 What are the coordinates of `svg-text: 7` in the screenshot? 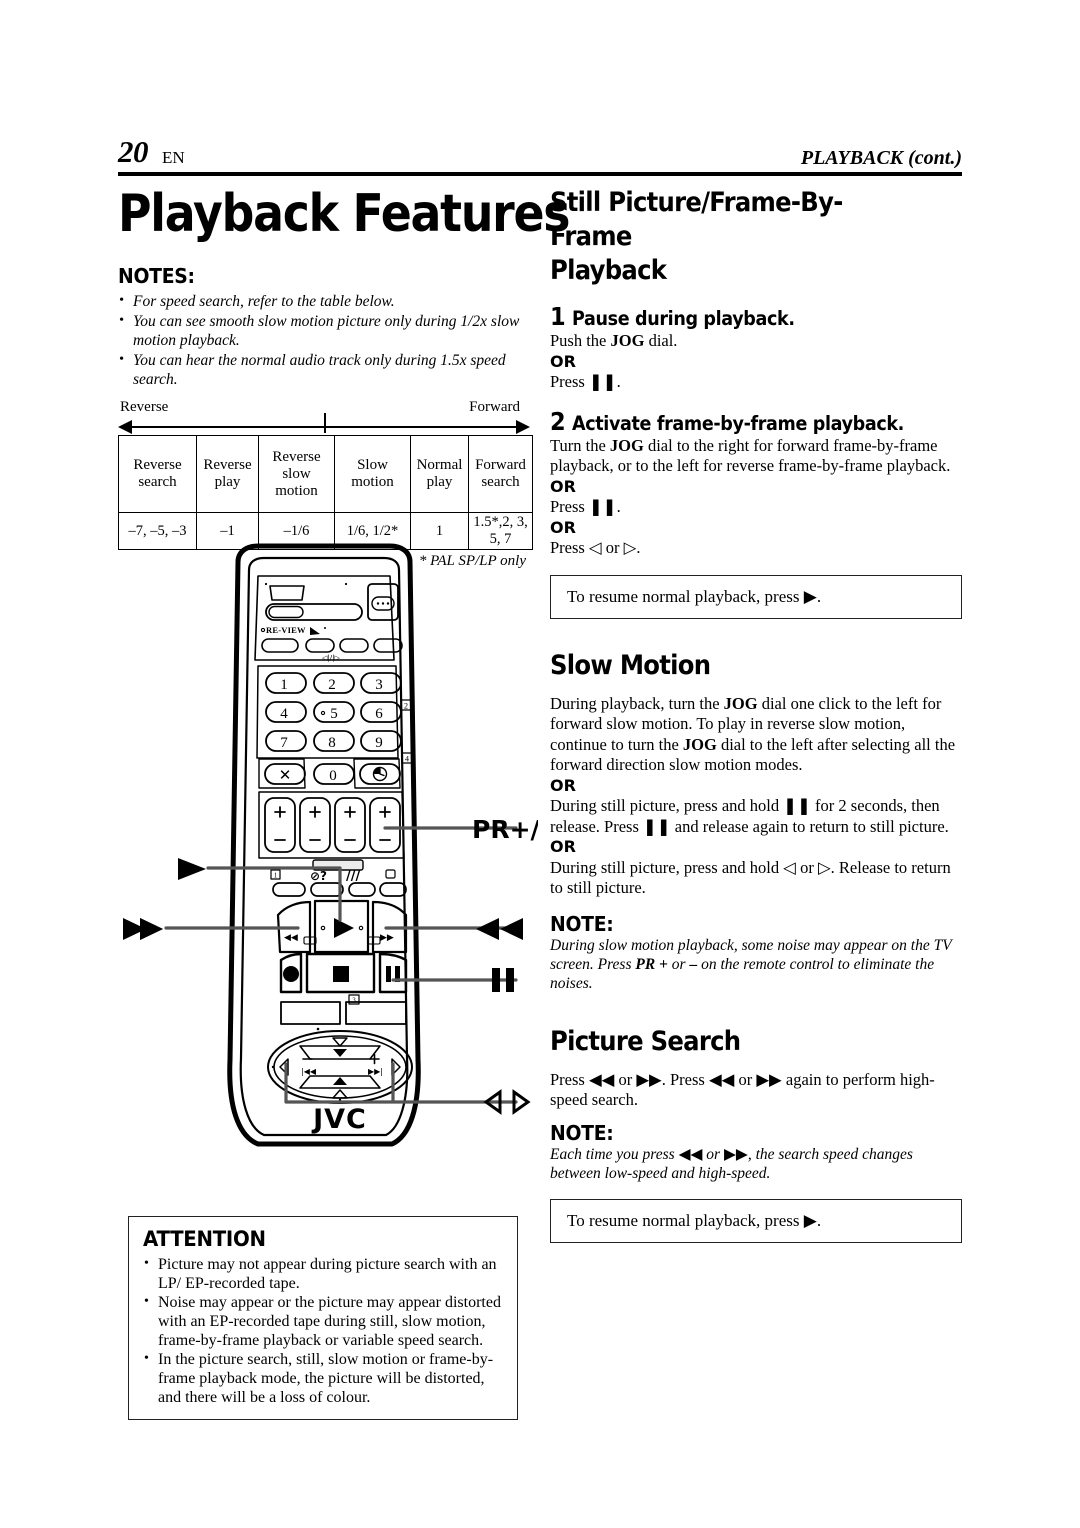 It's located at (284, 743).